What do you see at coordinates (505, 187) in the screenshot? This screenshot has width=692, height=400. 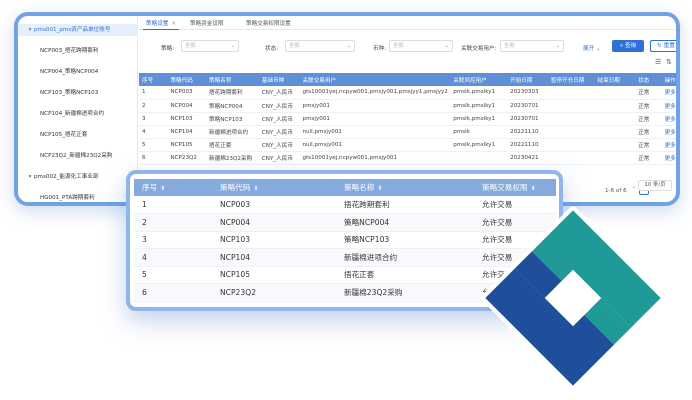 I see `column-header-label: 策略交易权限` at bounding box center [505, 187].